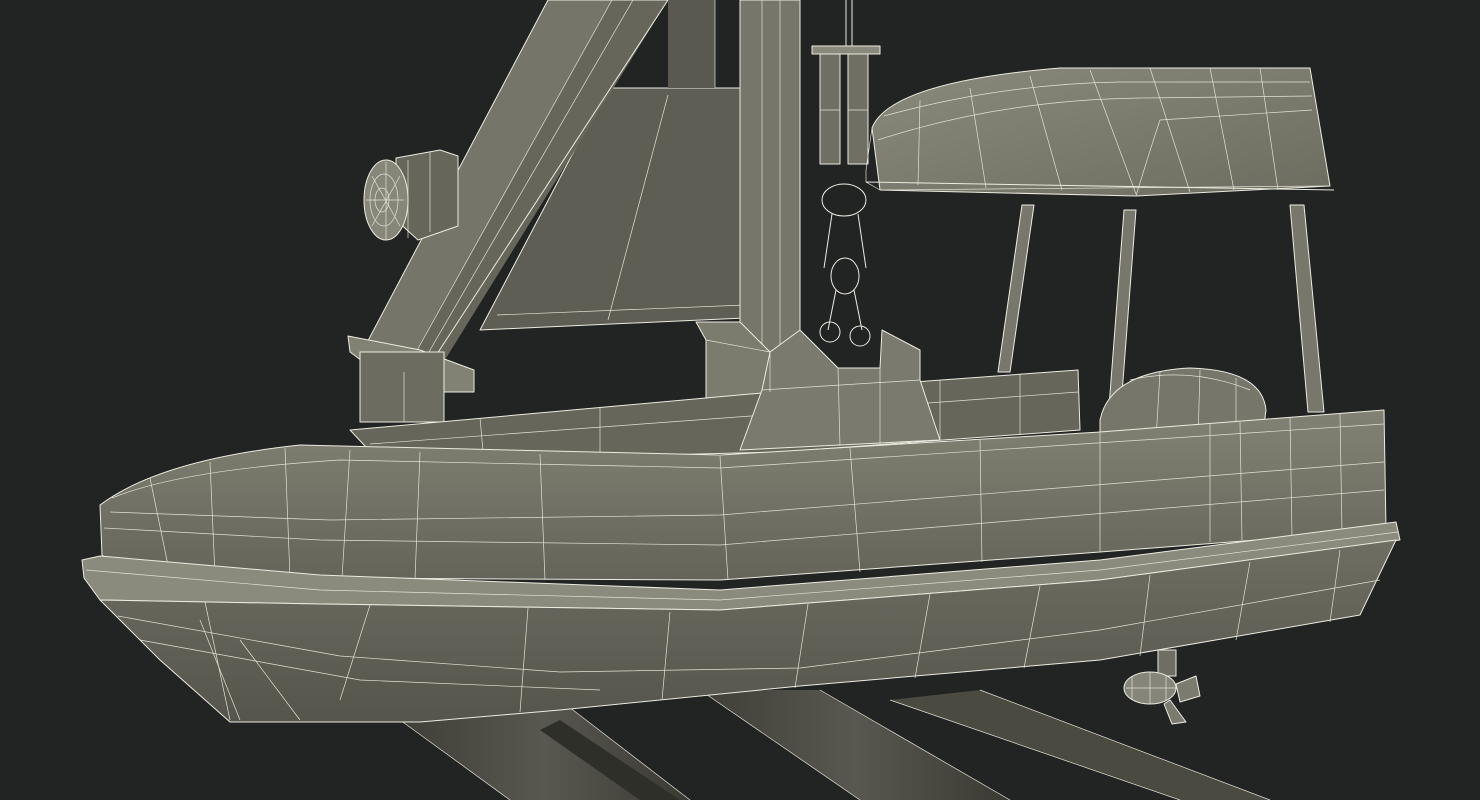 This screenshot has width=1480, height=800. I want to click on hoist-hook, so click(846, 173).